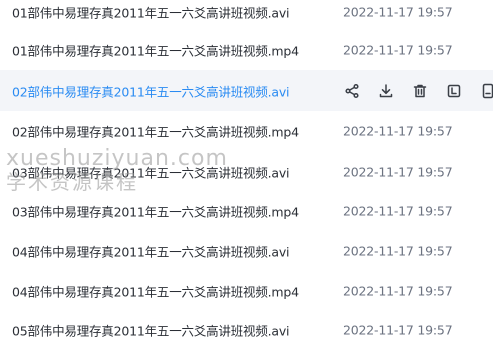 The height and width of the screenshot is (345, 493). What do you see at coordinates (420, 91) in the screenshot?
I see `delete-icon` at bounding box center [420, 91].